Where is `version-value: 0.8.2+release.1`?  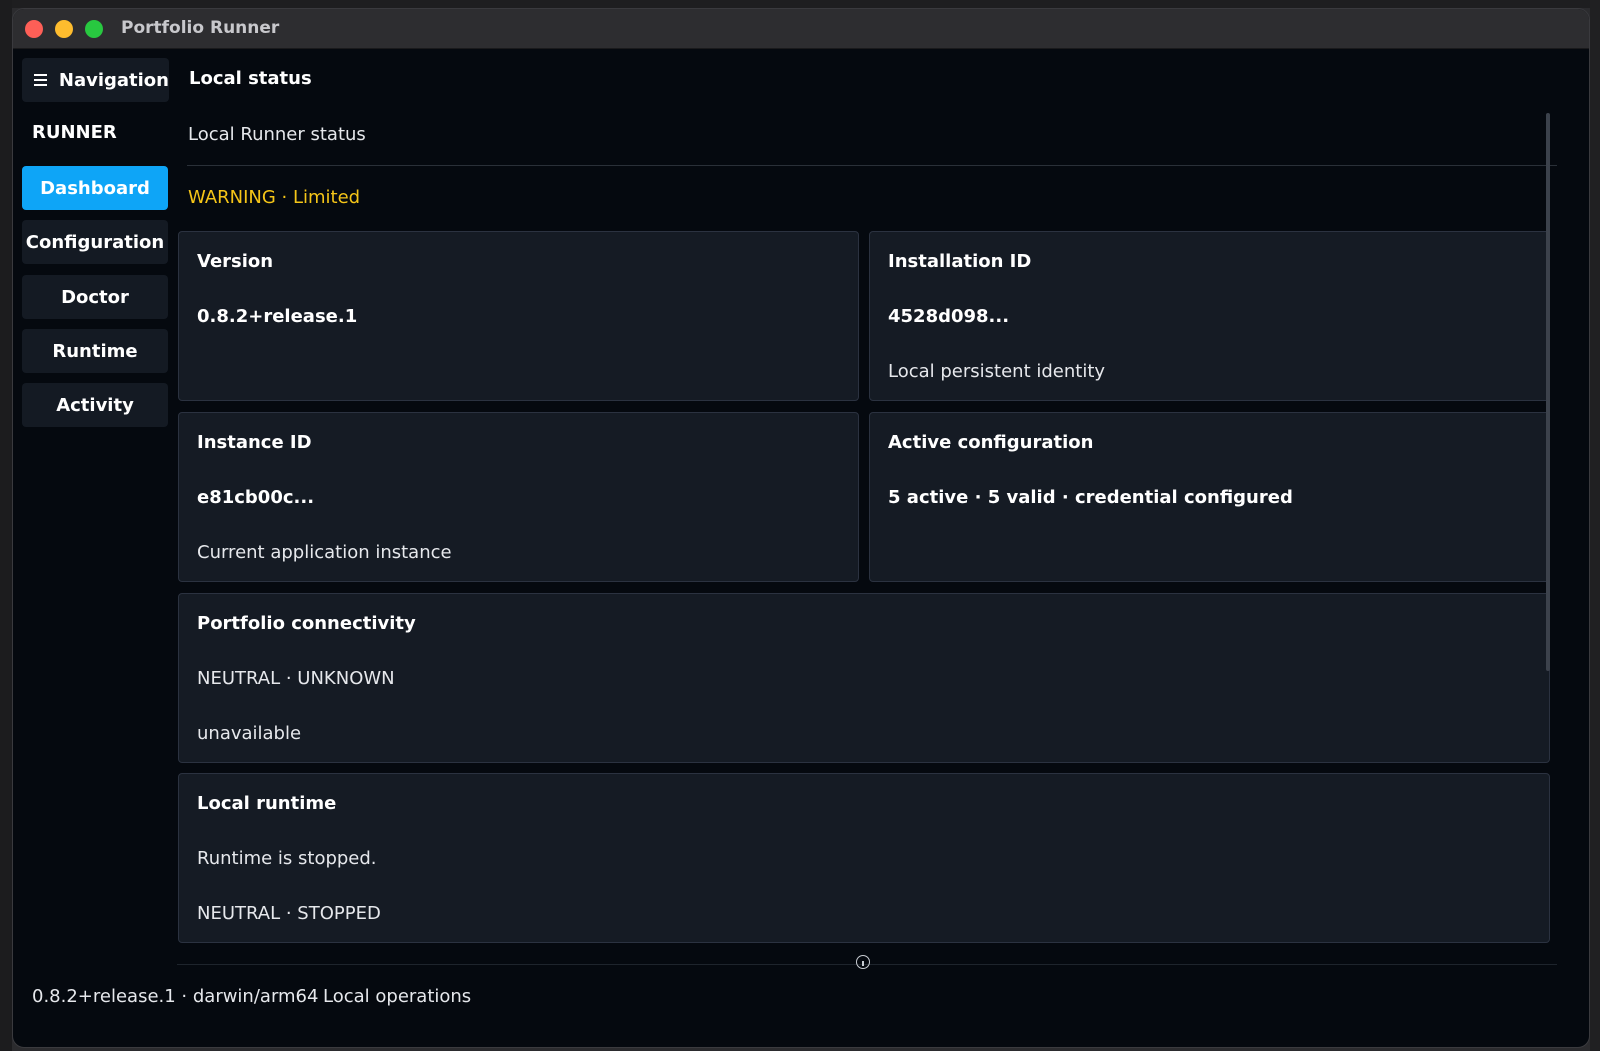
version-value: 0.8.2+release.1 is located at coordinates (277, 316).